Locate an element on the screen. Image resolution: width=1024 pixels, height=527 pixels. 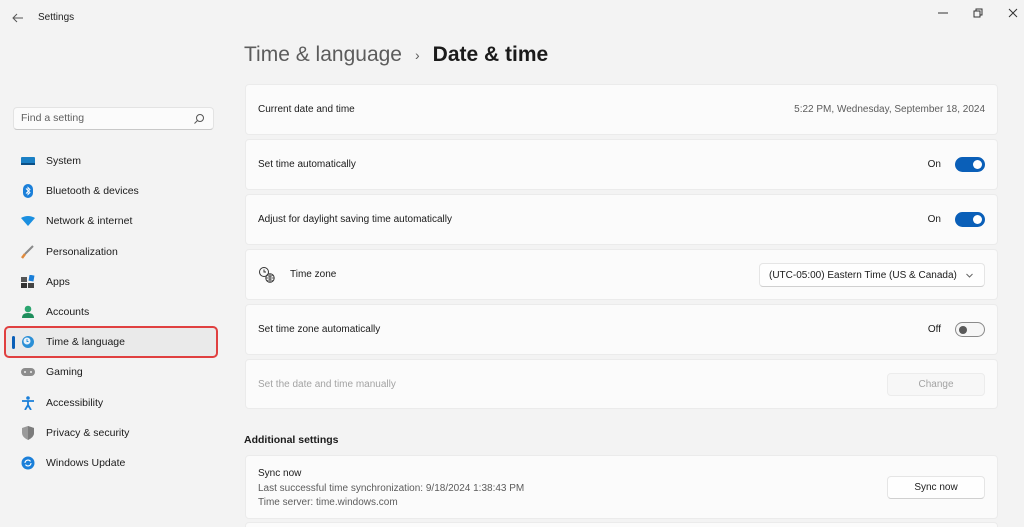
manual-datetime-label: Set the date and time manually is located at coordinates (327, 384).